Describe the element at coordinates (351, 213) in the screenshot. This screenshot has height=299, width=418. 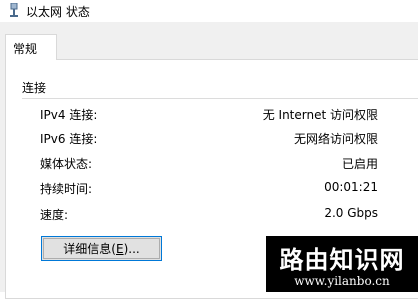
I see `speed-value: 2.0 Gbps` at that location.